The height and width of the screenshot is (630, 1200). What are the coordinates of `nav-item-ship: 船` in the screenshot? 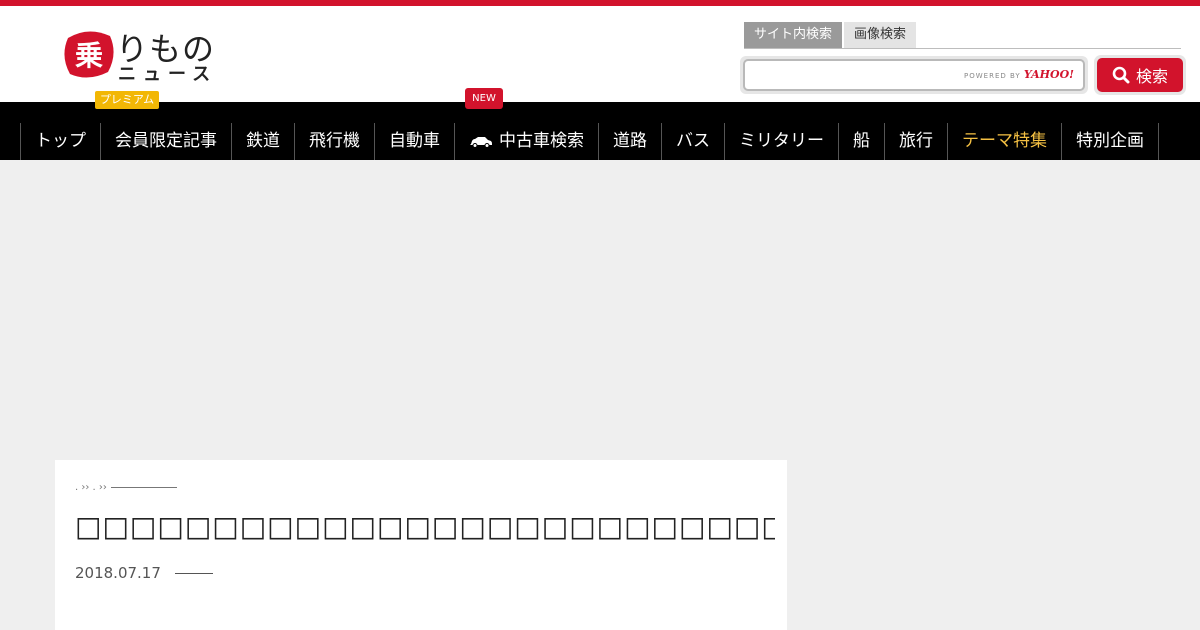 It's located at (861, 141).